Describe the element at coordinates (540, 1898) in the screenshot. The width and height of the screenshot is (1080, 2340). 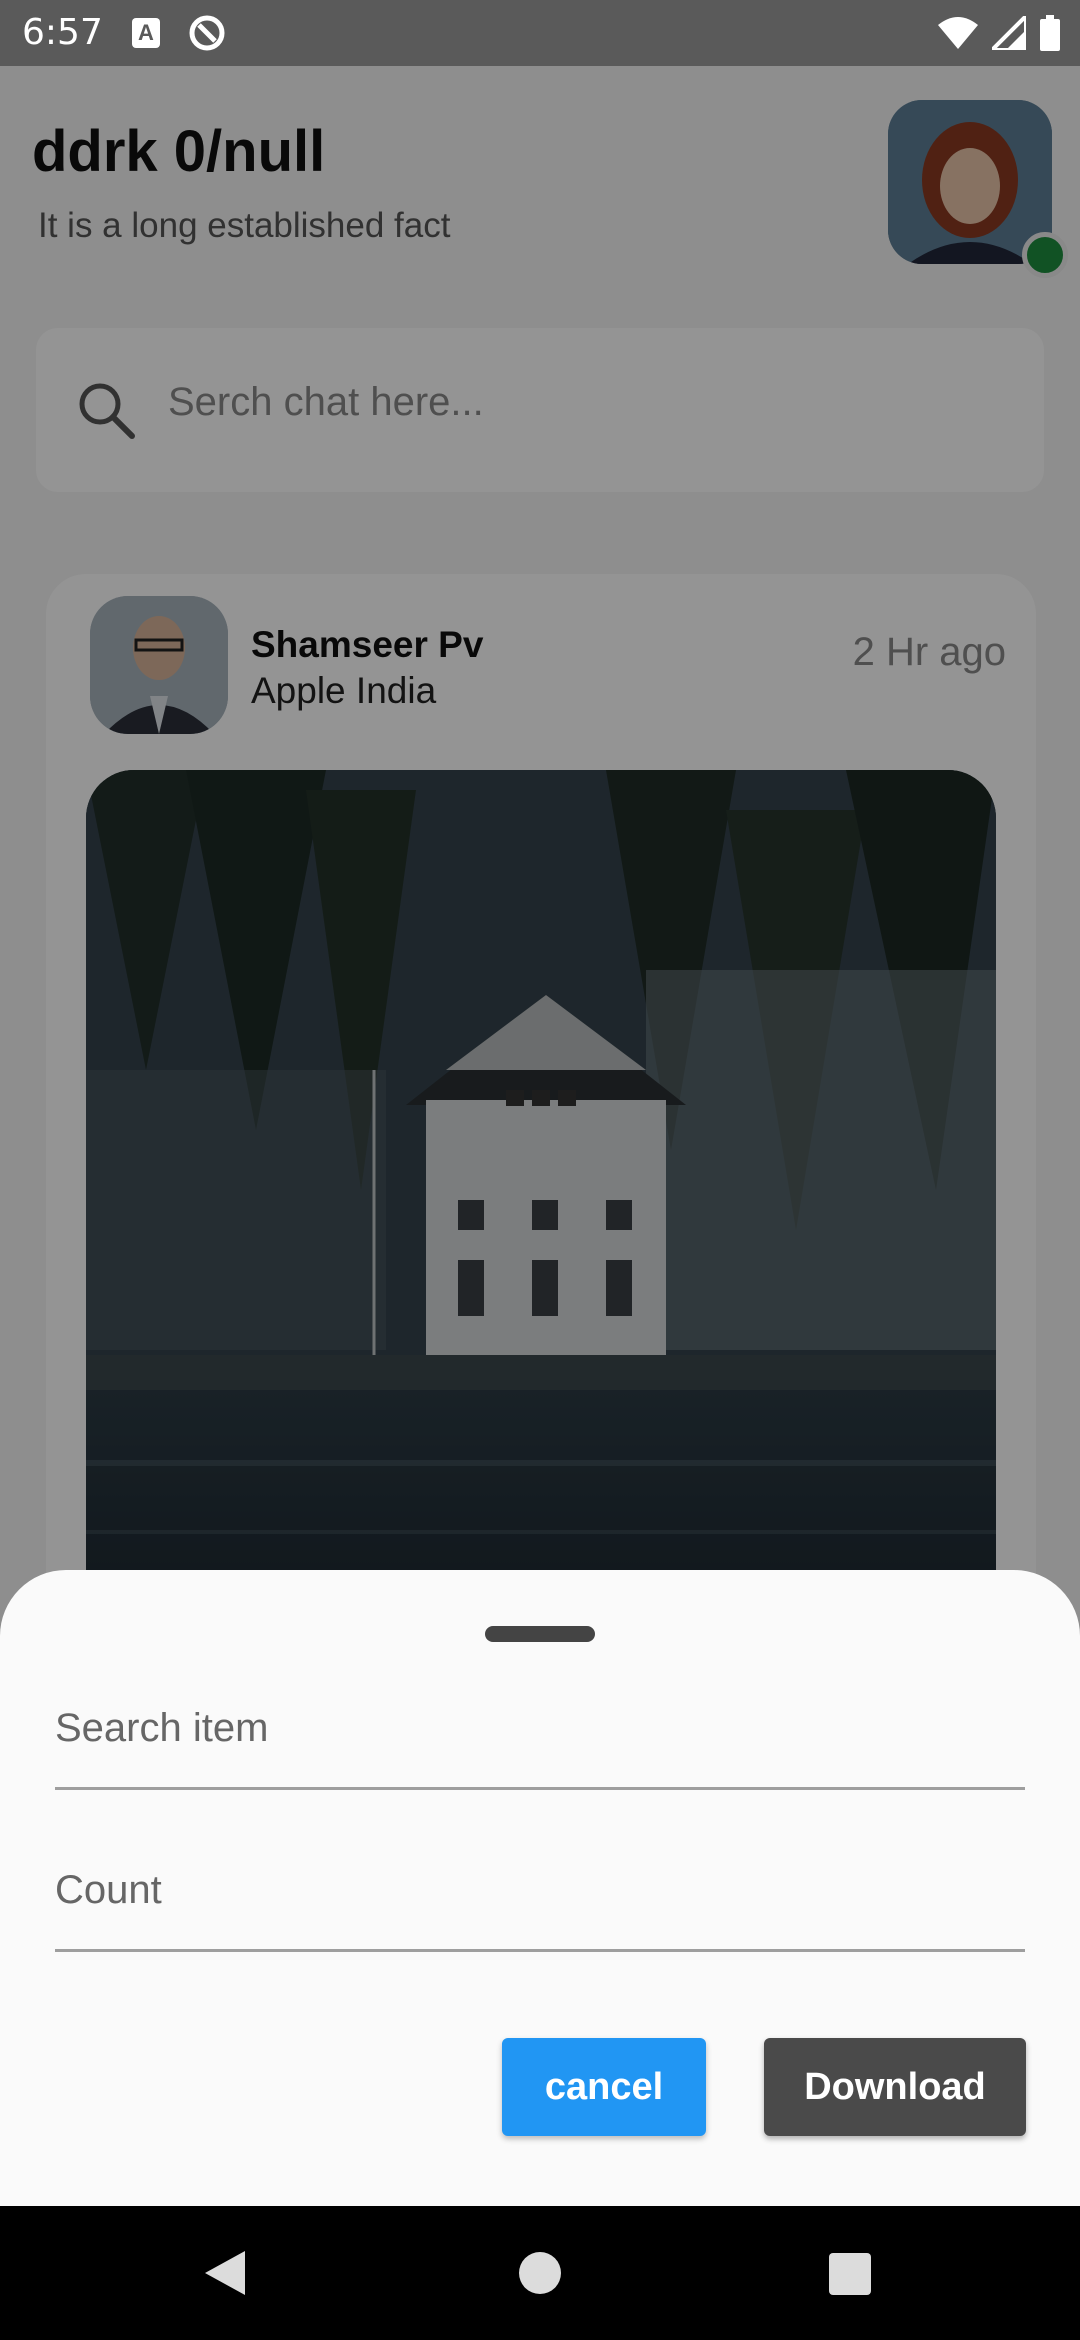
I see `count-field: Count` at that location.